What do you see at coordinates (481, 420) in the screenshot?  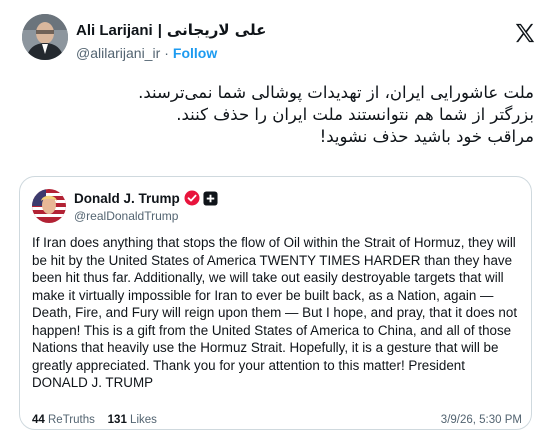 I see `quoted-post-timestamp: 3/9/26, 5:30 PM` at bounding box center [481, 420].